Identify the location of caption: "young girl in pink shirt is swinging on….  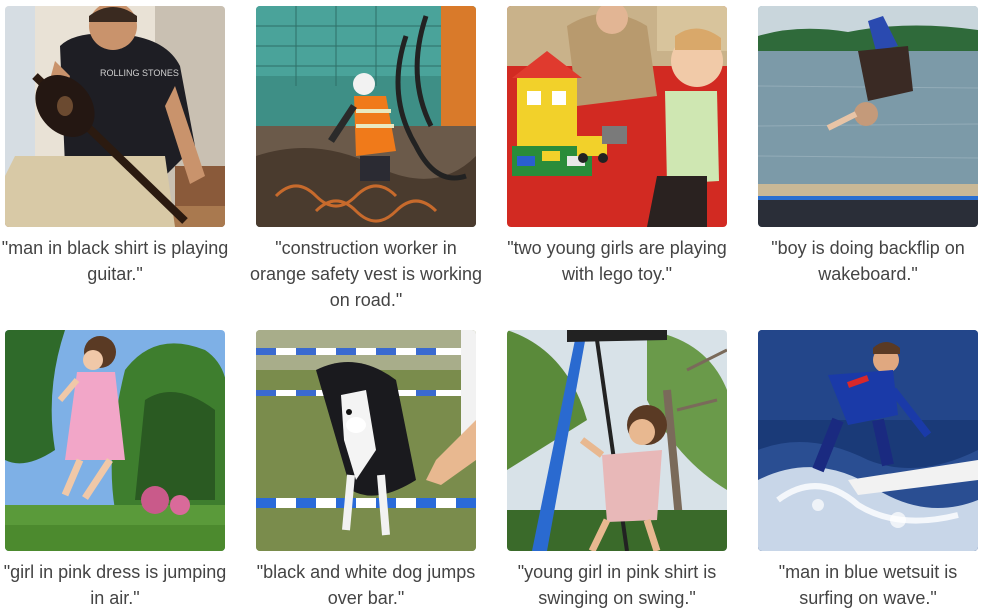
(617, 585).